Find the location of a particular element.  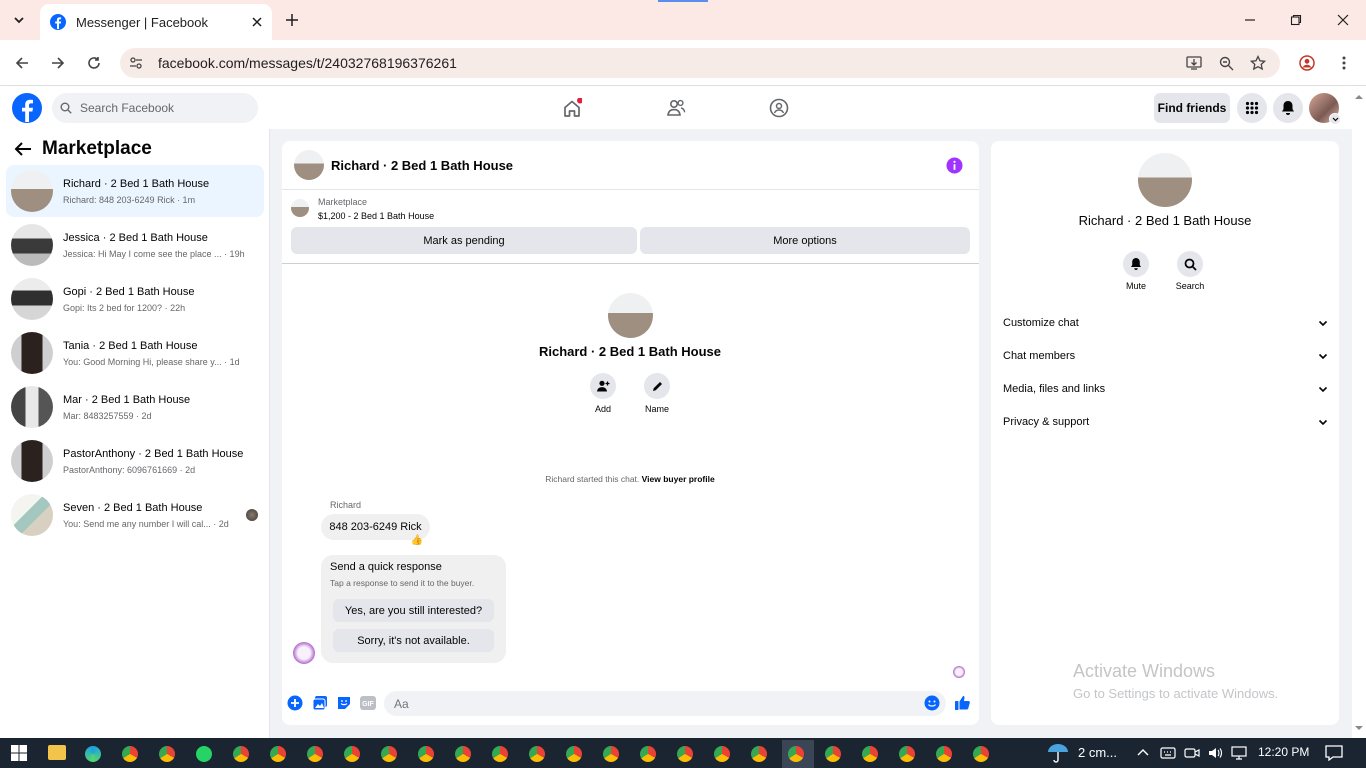

nav-friends is located at coordinates (676, 108).